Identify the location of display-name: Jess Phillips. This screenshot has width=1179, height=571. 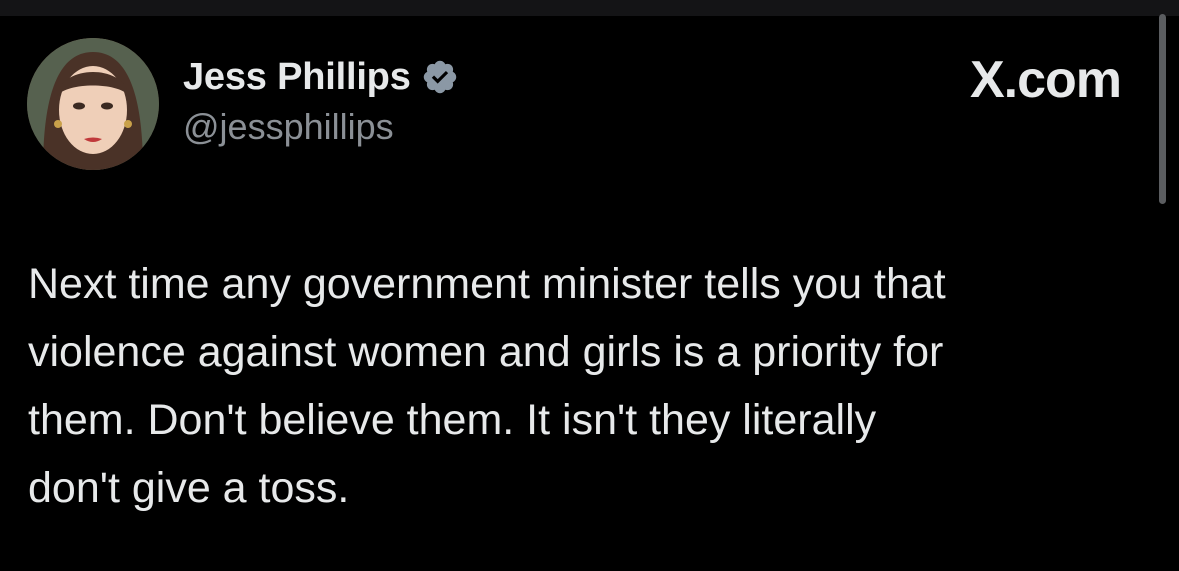
(297, 77).